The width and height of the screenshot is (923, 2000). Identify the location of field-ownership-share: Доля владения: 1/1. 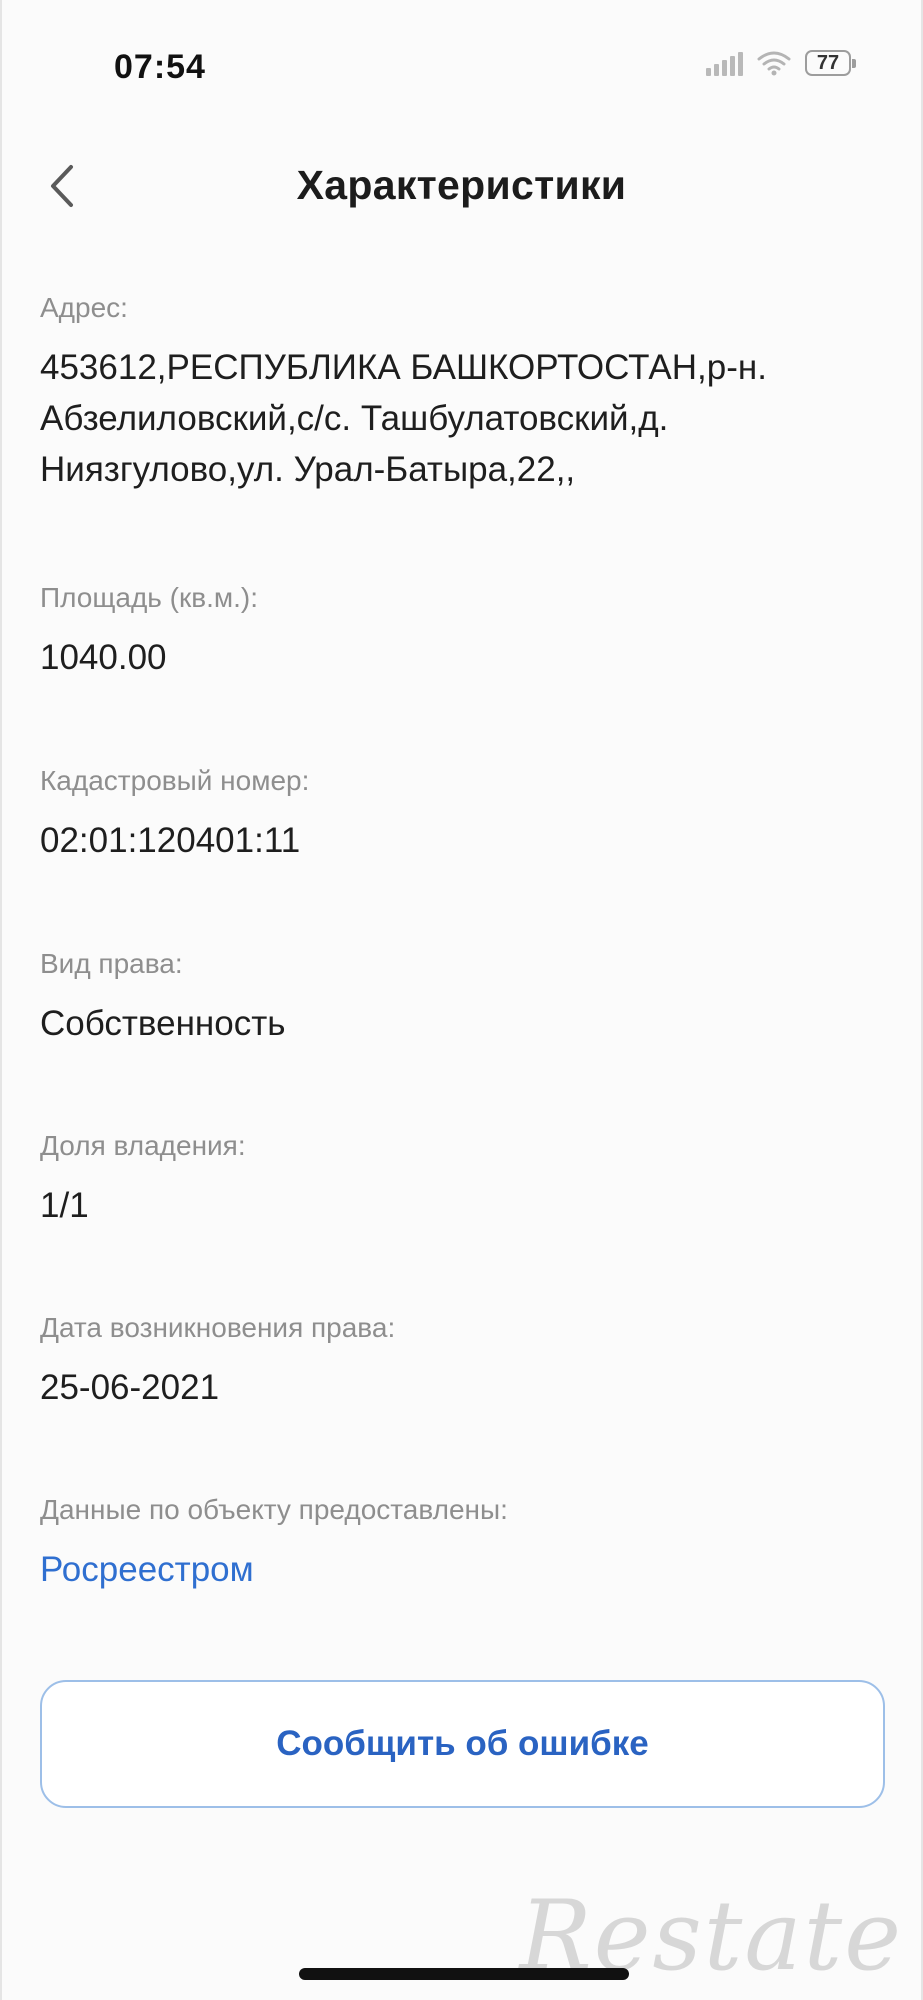
(461, 1179).